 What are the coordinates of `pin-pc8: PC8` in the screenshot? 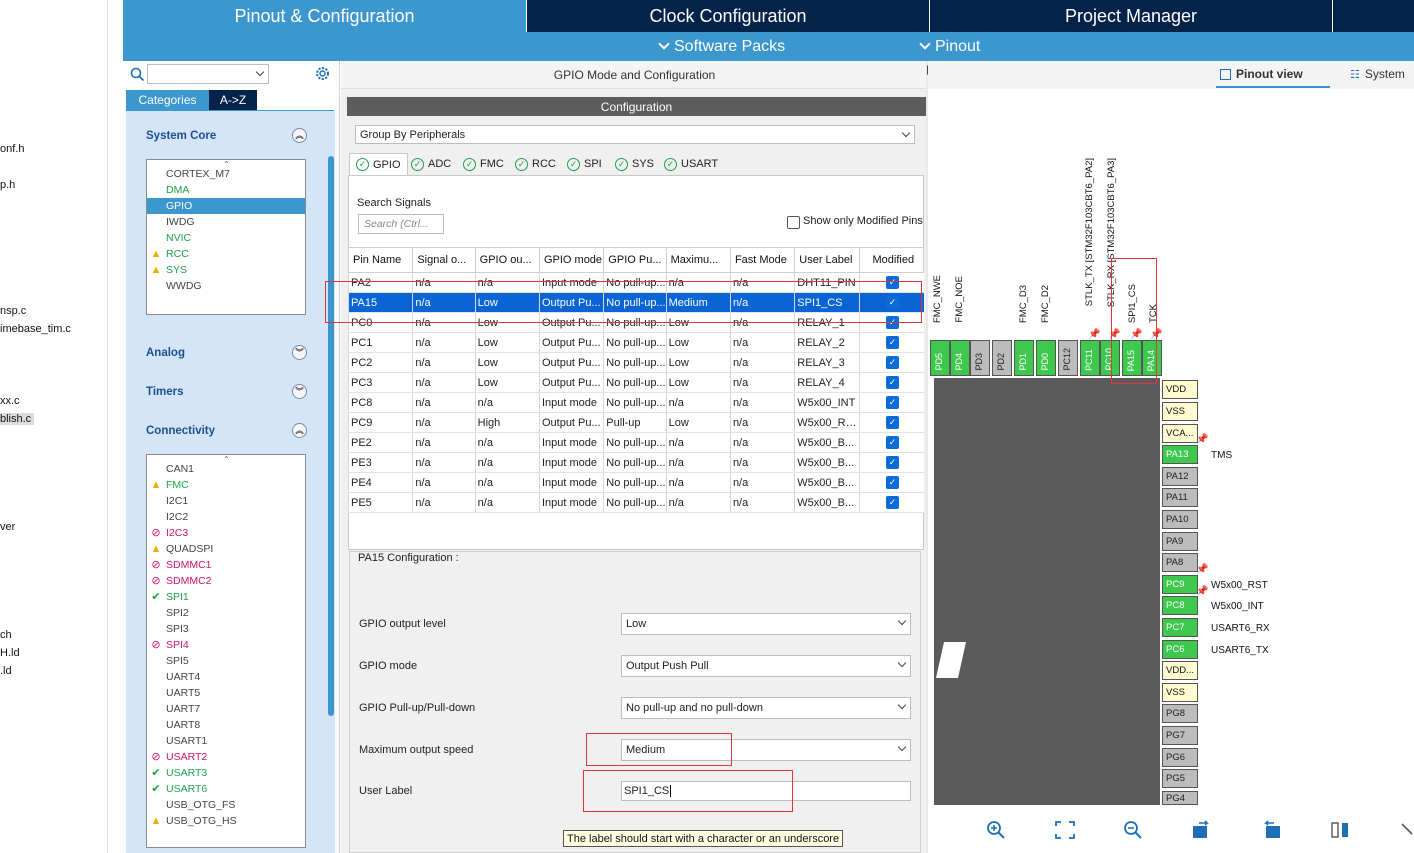 It's located at (1180, 605).